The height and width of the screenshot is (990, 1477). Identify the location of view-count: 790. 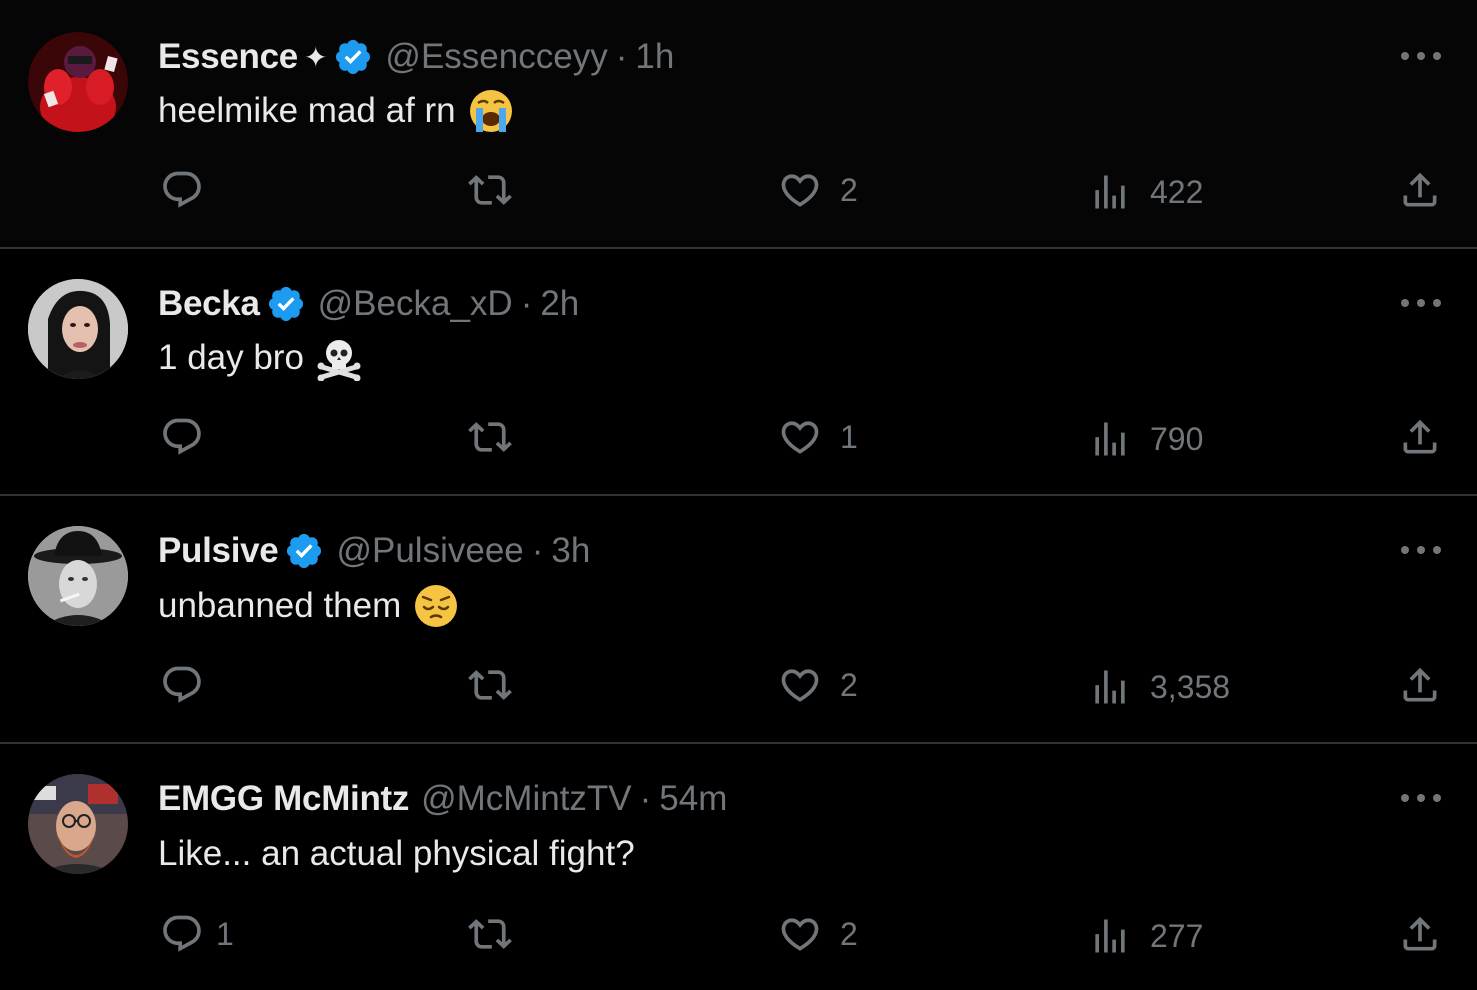
(1177, 438).